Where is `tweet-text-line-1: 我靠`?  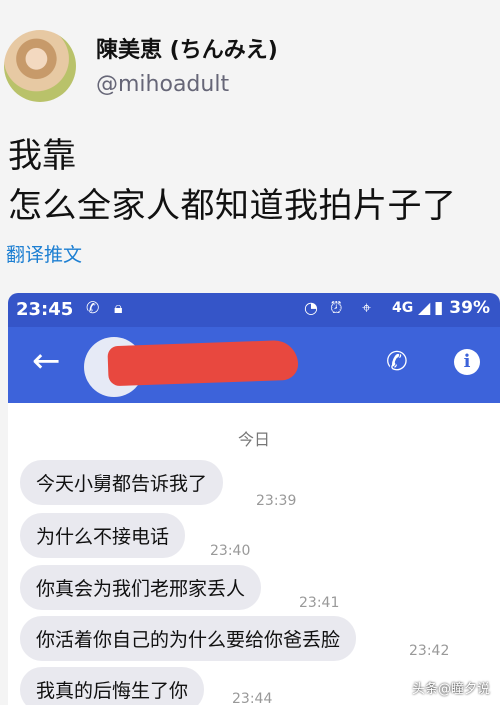
tweet-text-line-1: 我靠 is located at coordinates (42, 156).